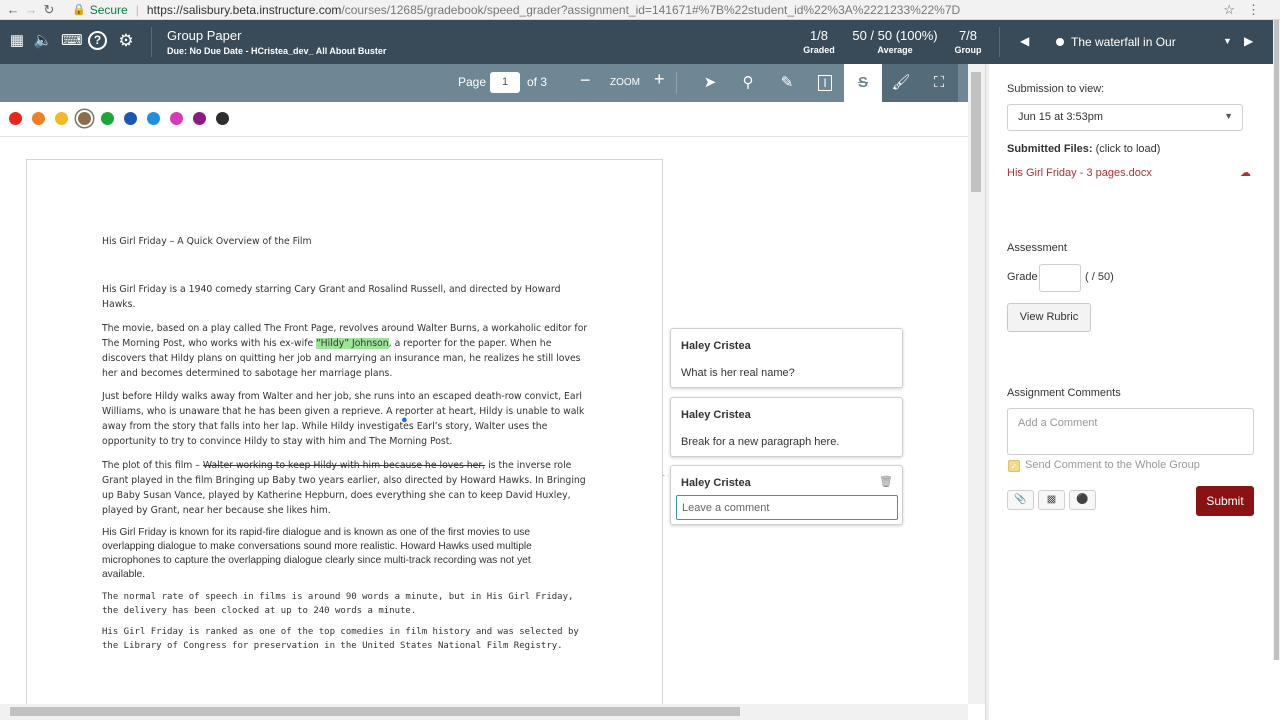 The height and width of the screenshot is (720, 1280). Describe the element at coordinates (61, 118) in the screenshot. I see `color-swatch-yellow` at that location.